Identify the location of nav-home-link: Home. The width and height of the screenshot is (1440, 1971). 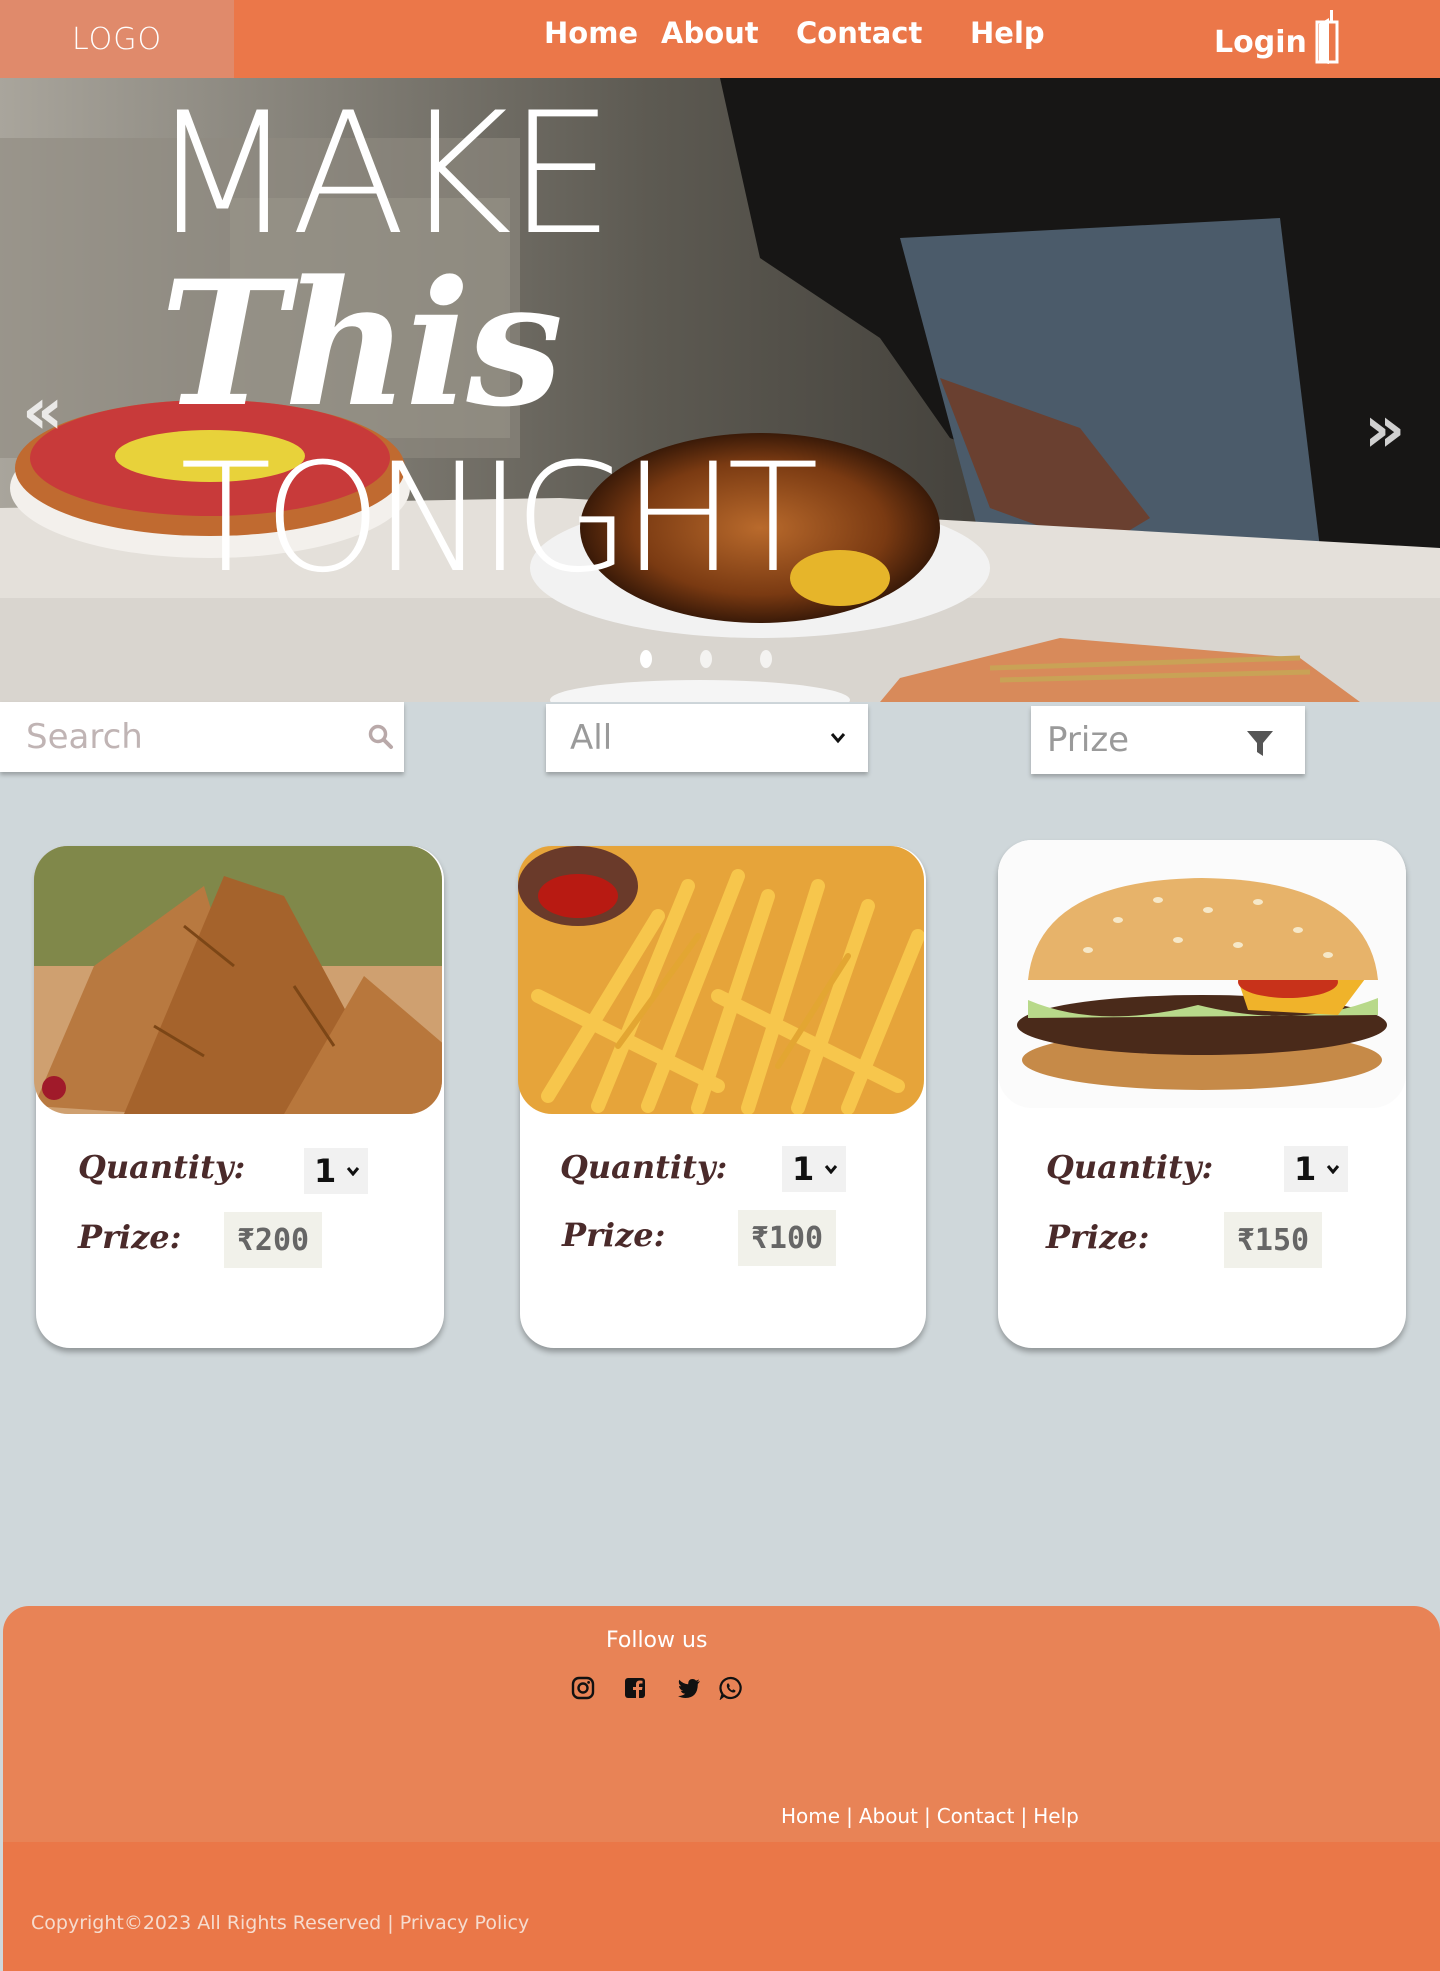
(591, 33).